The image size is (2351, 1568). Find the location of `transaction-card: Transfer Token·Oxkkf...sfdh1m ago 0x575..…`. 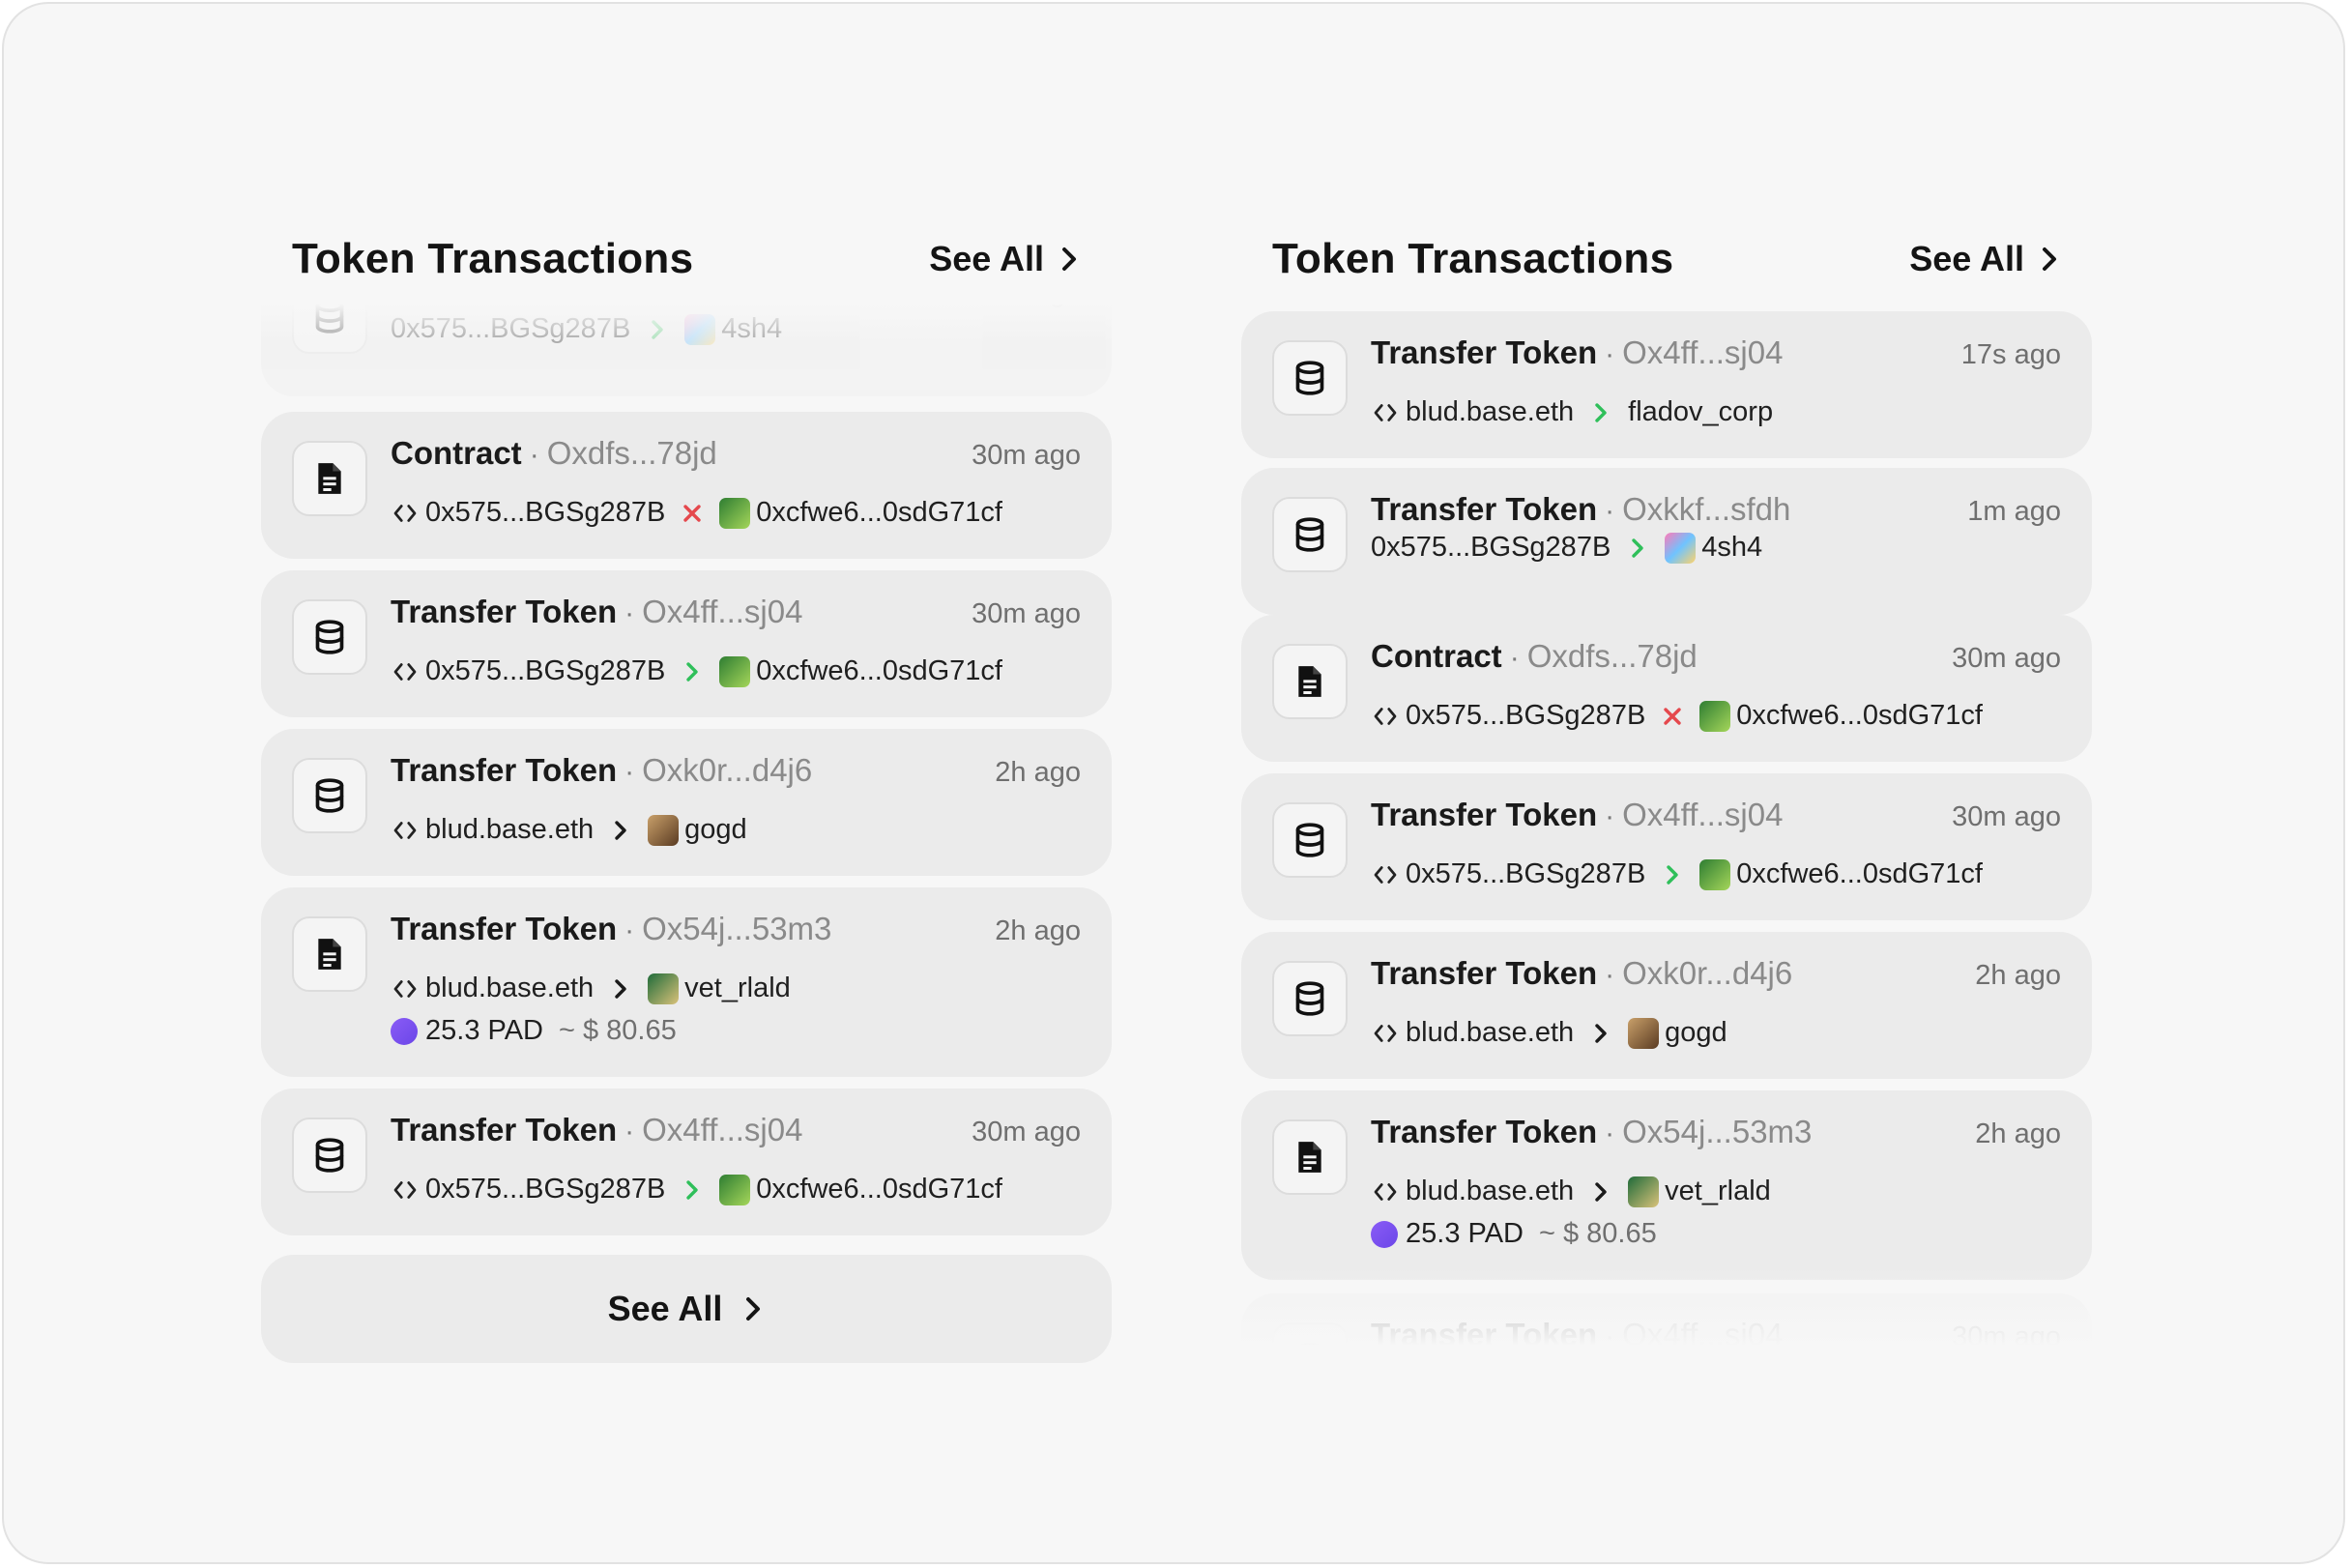

transaction-card: Transfer Token·Oxkkf...sfdh1m ago 0x575..… is located at coordinates (1667, 541).